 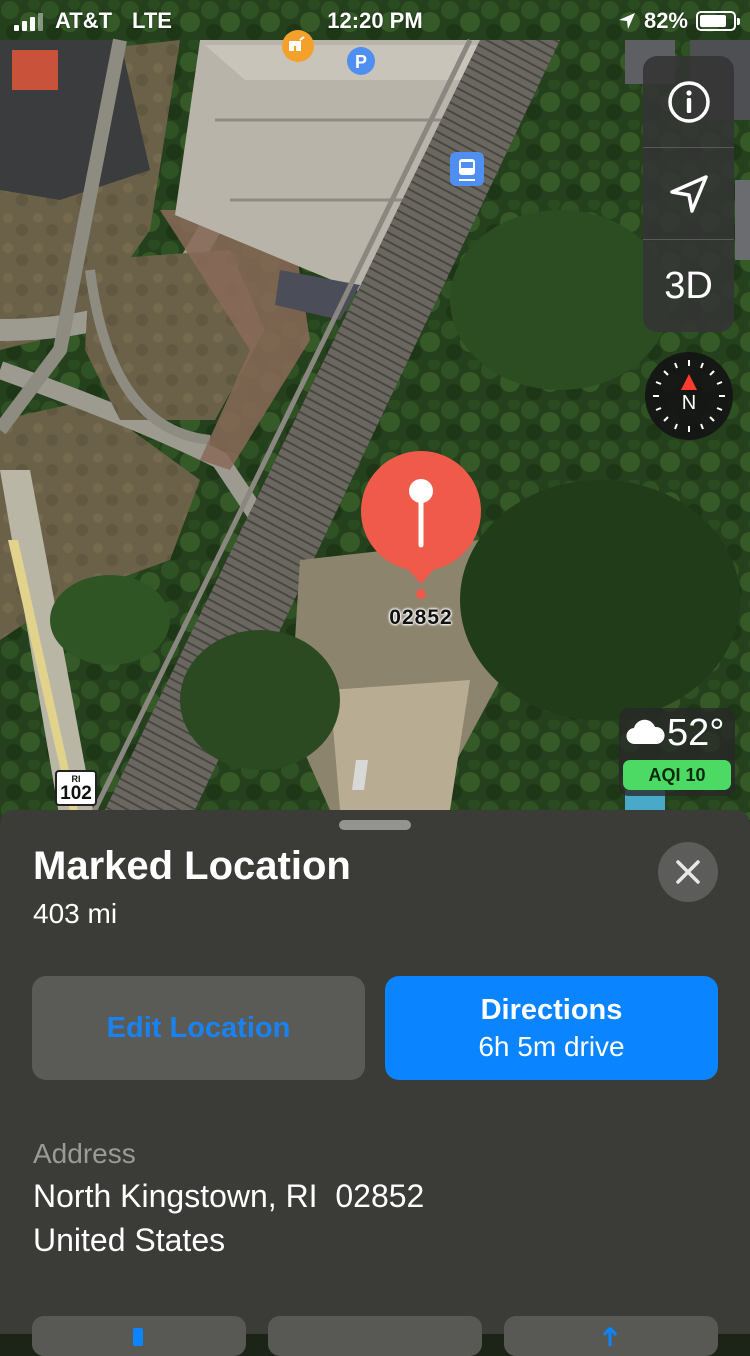 What do you see at coordinates (677, 775) in the screenshot?
I see `aqi-badge: AQI 10` at bounding box center [677, 775].